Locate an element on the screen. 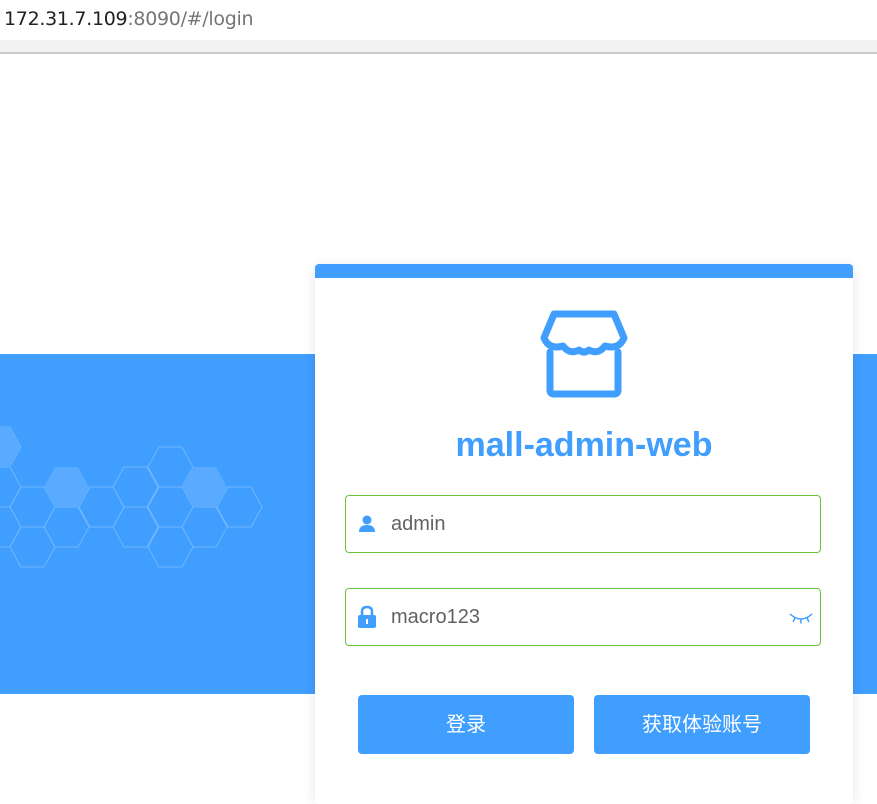 This screenshot has height=804, width=877. url-text: 172.31.7.109:8090/#/login is located at coordinates (129, 19).